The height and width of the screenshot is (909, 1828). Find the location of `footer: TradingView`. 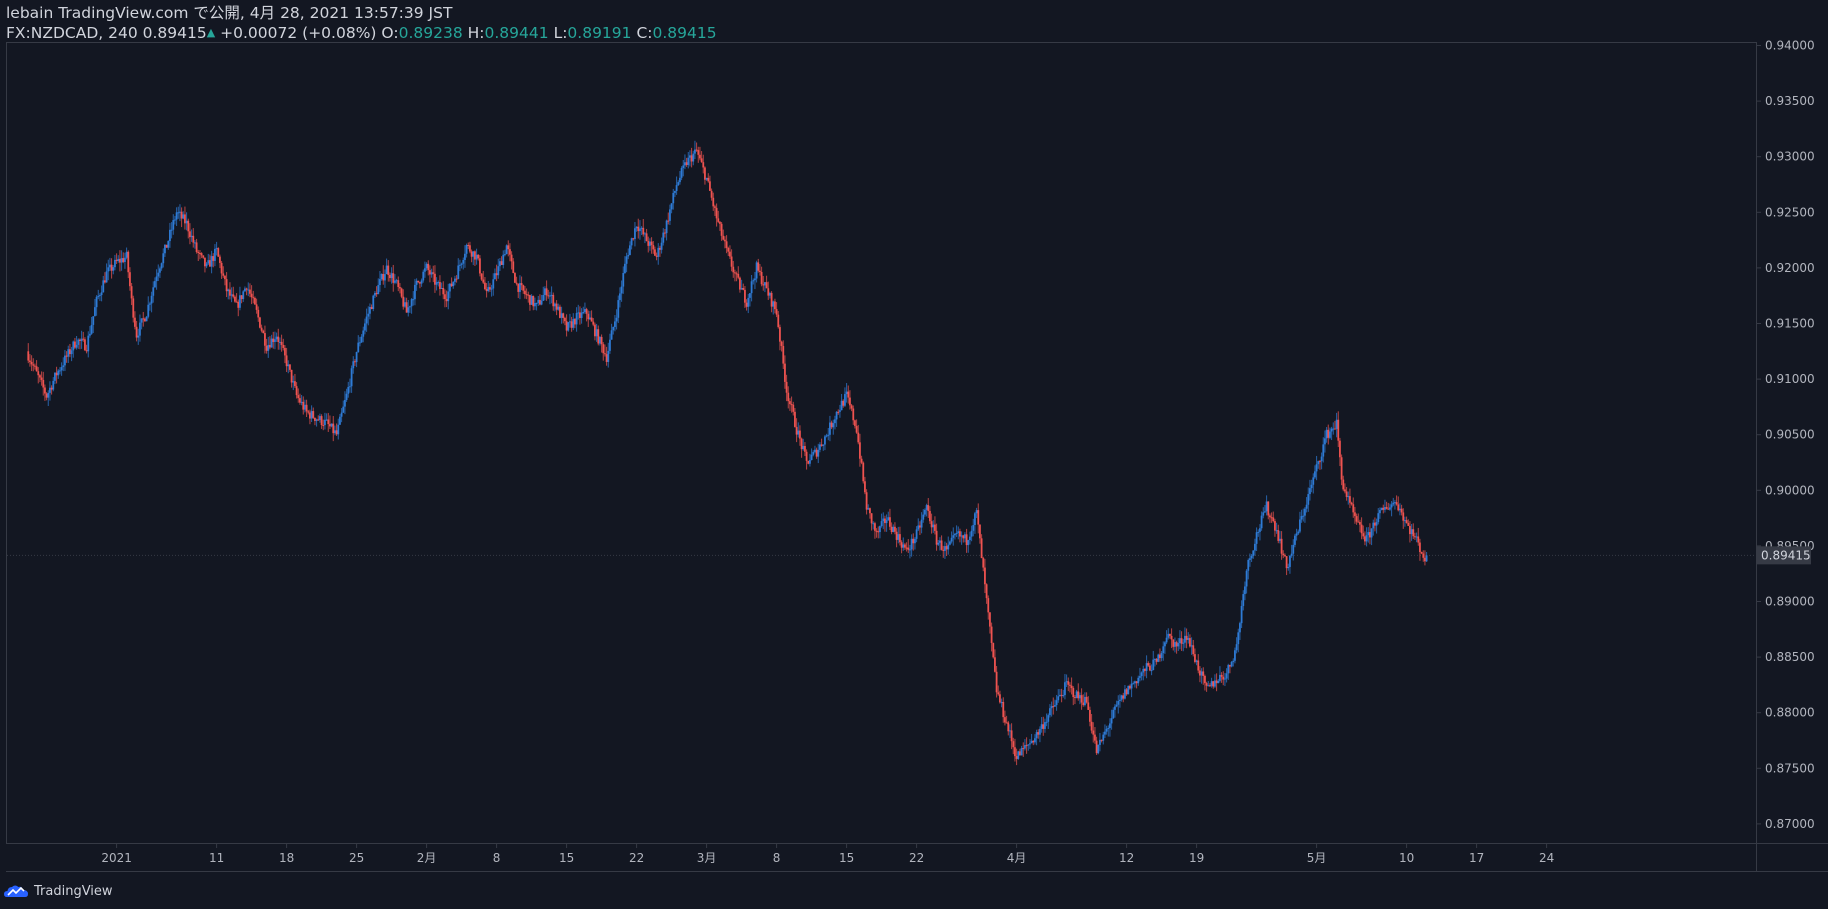

footer: TradingView is located at coordinates (58, 891).